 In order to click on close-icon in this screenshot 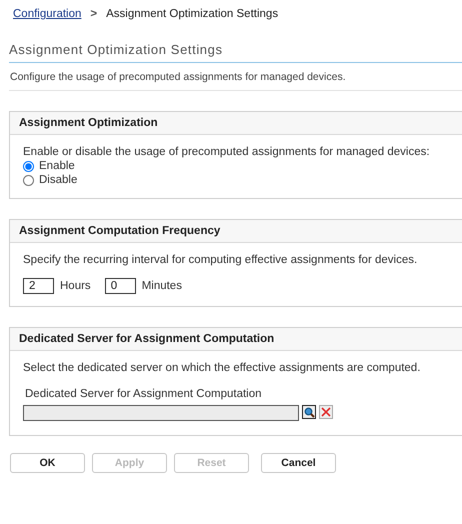, I will do `click(326, 412)`.